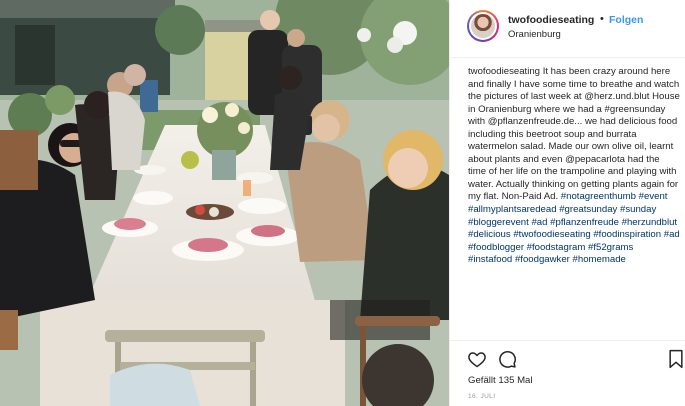 This screenshot has width=685, height=406. Describe the element at coordinates (534, 34) in the screenshot. I see `location-link: Oranienburg` at that location.